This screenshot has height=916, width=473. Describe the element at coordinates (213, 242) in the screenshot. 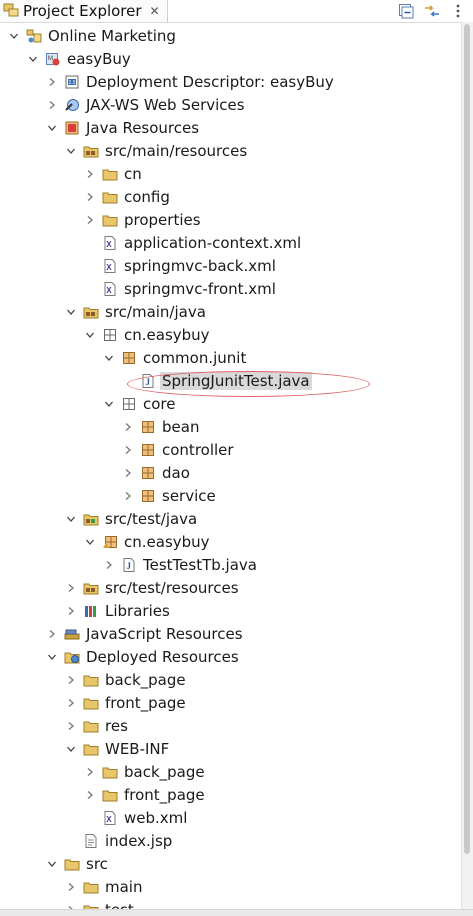

I see `tree-item-label: application-context.xml` at that location.